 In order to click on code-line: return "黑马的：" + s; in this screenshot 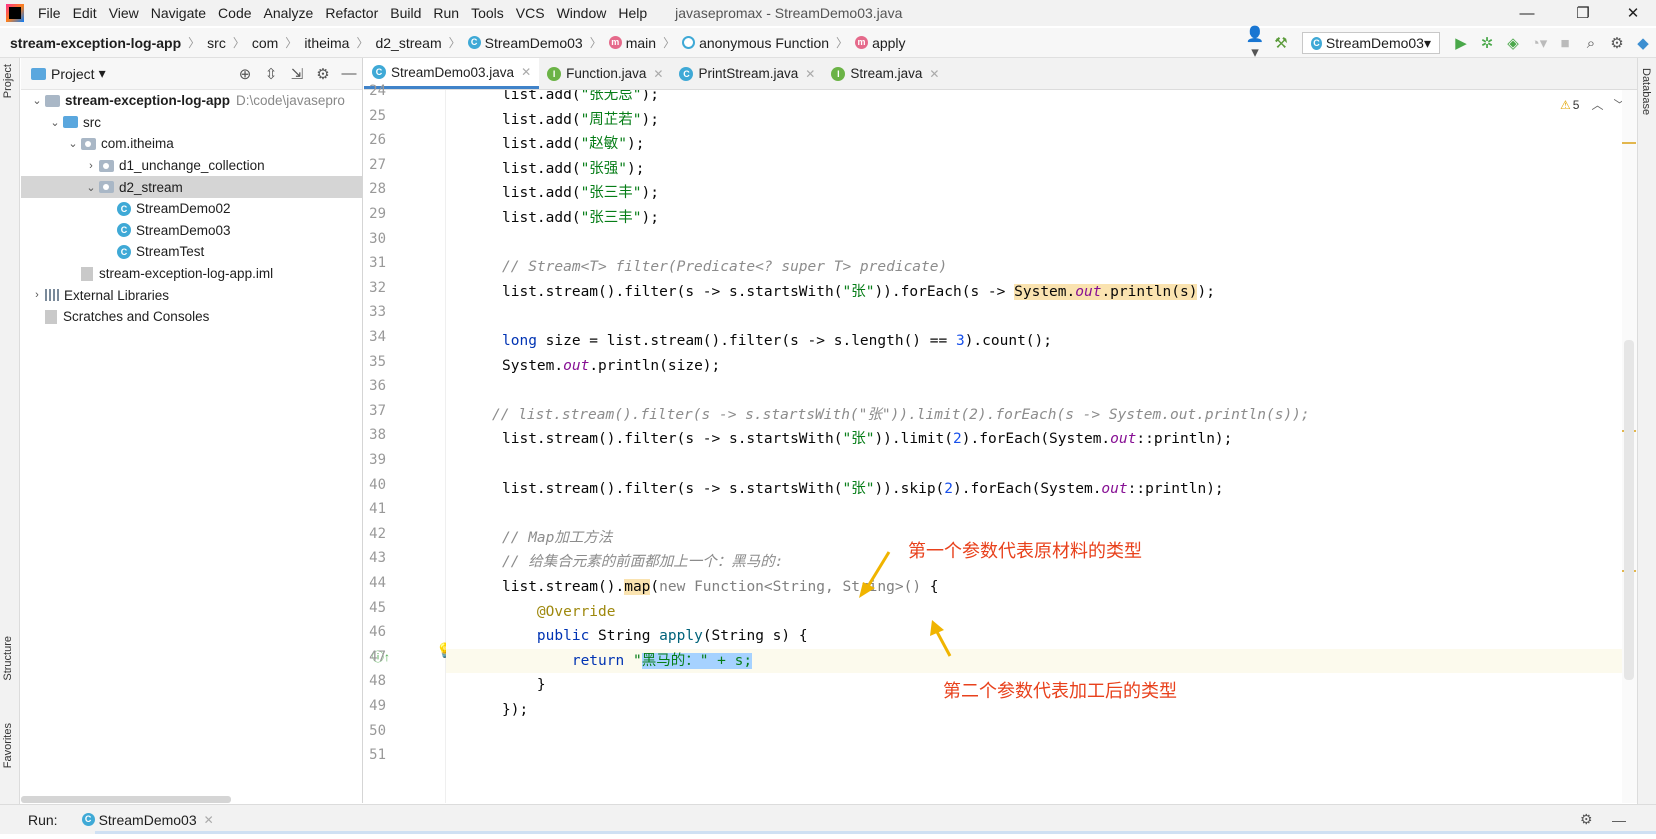, I will do `click(1034, 661)`.